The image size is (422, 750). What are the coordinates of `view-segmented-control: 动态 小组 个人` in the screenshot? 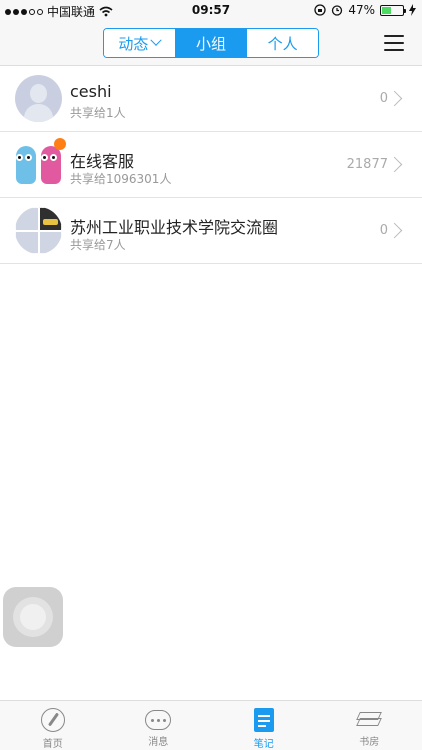 It's located at (211, 43).